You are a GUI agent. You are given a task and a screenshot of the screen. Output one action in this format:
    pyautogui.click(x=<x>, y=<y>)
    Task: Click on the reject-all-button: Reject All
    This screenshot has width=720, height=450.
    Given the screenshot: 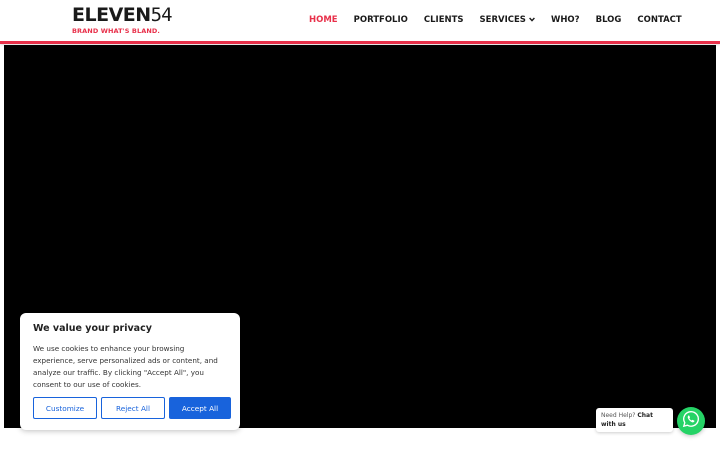 What is the action you would take?
    pyautogui.click(x=133, y=408)
    